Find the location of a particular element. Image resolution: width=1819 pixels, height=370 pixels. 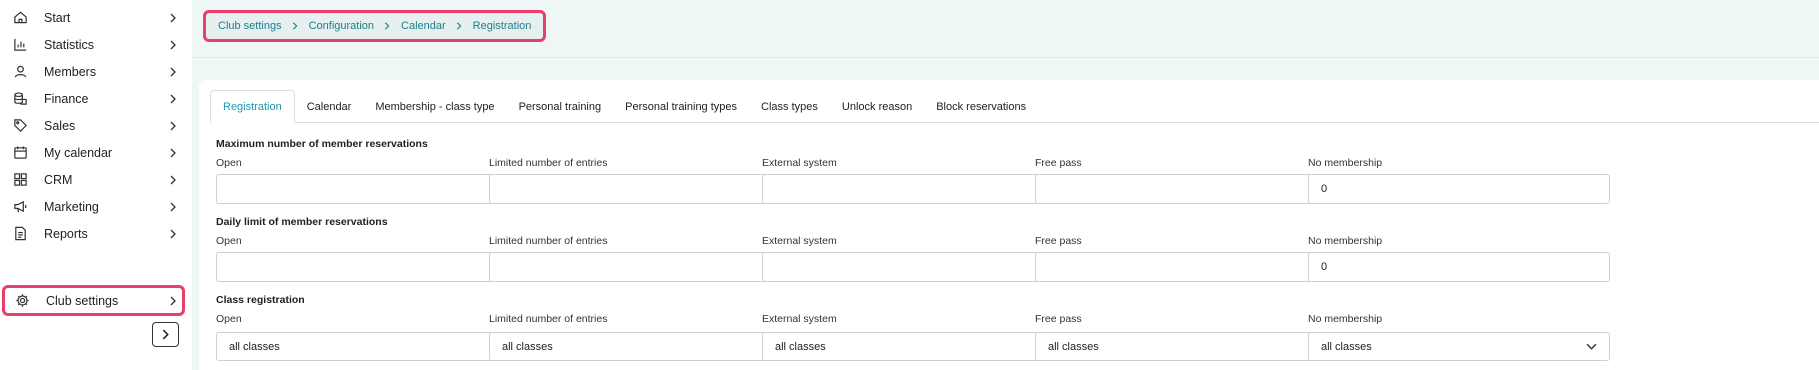

class-registration-free-pass-select: all classes is located at coordinates (1186, 346).